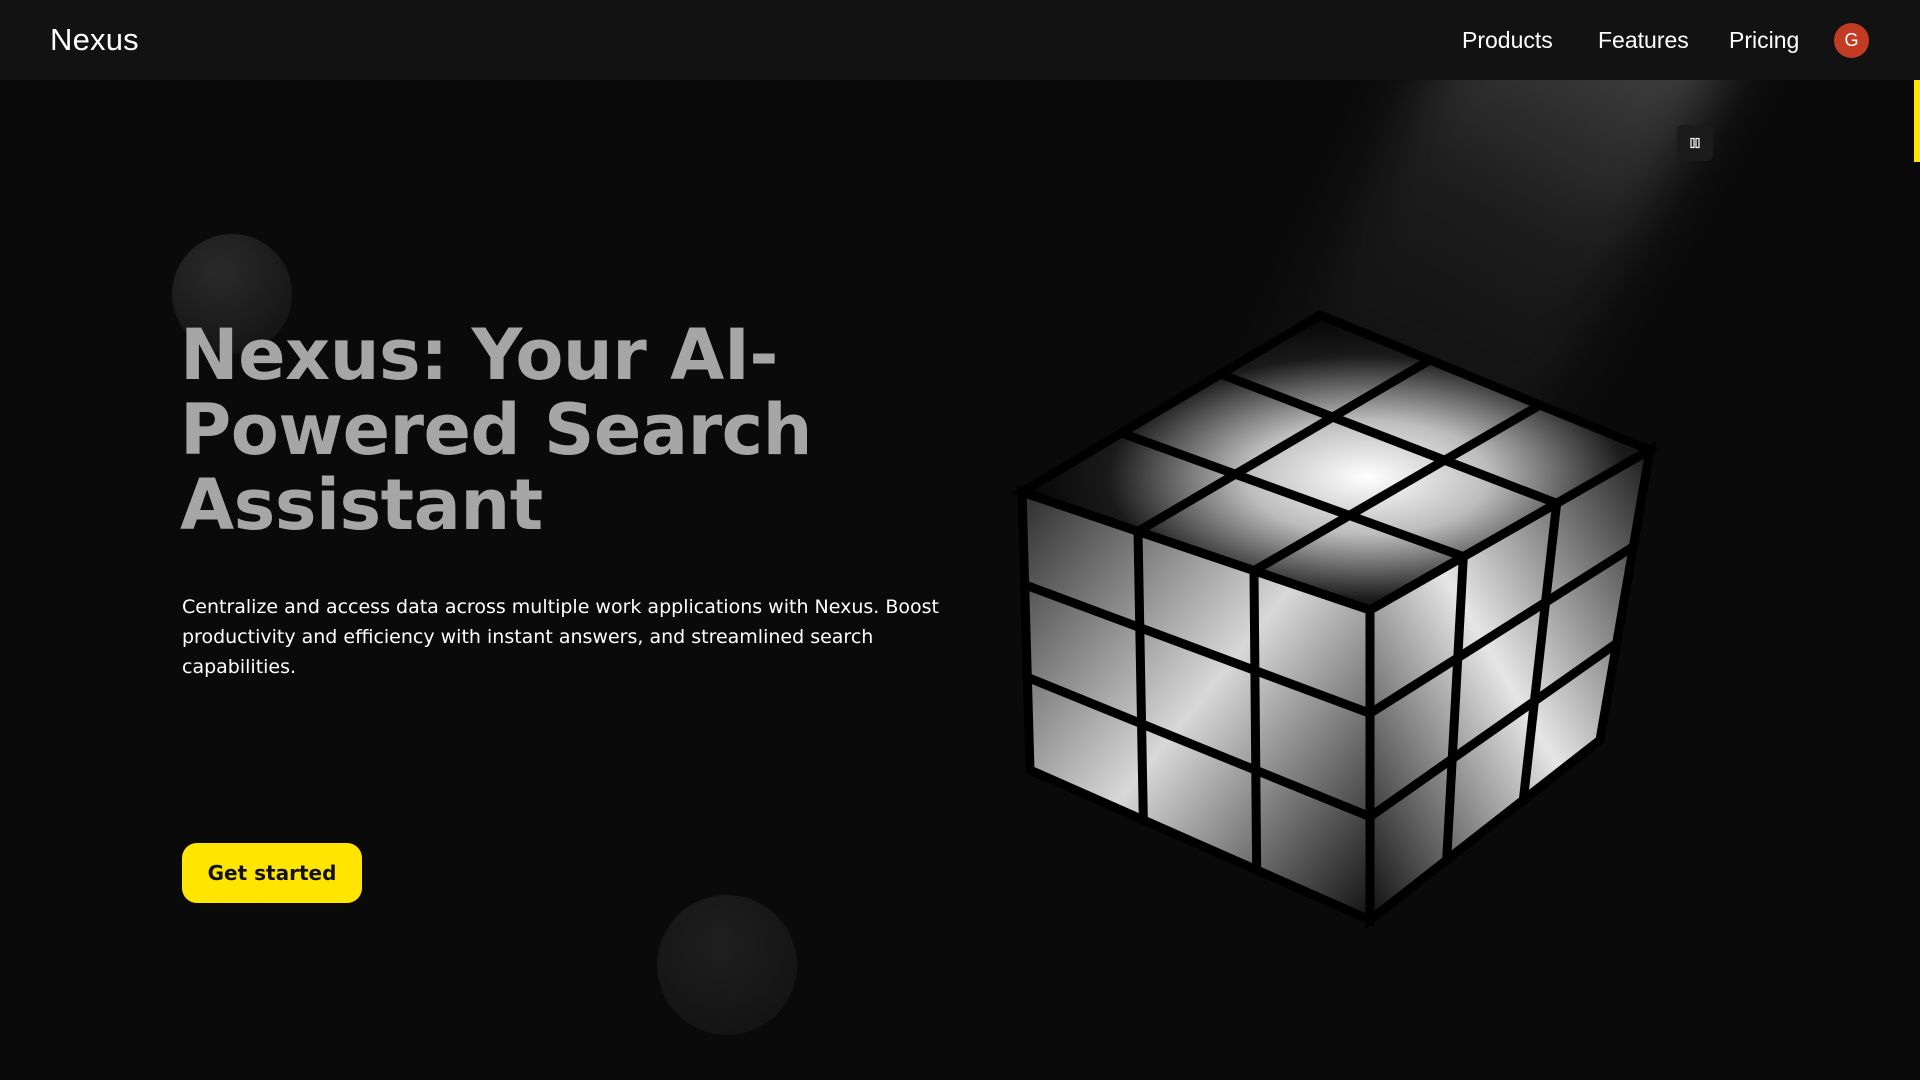 This screenshot has height=1080, width=1920. I want to click on animation-pause-button, so click(1695, 143).